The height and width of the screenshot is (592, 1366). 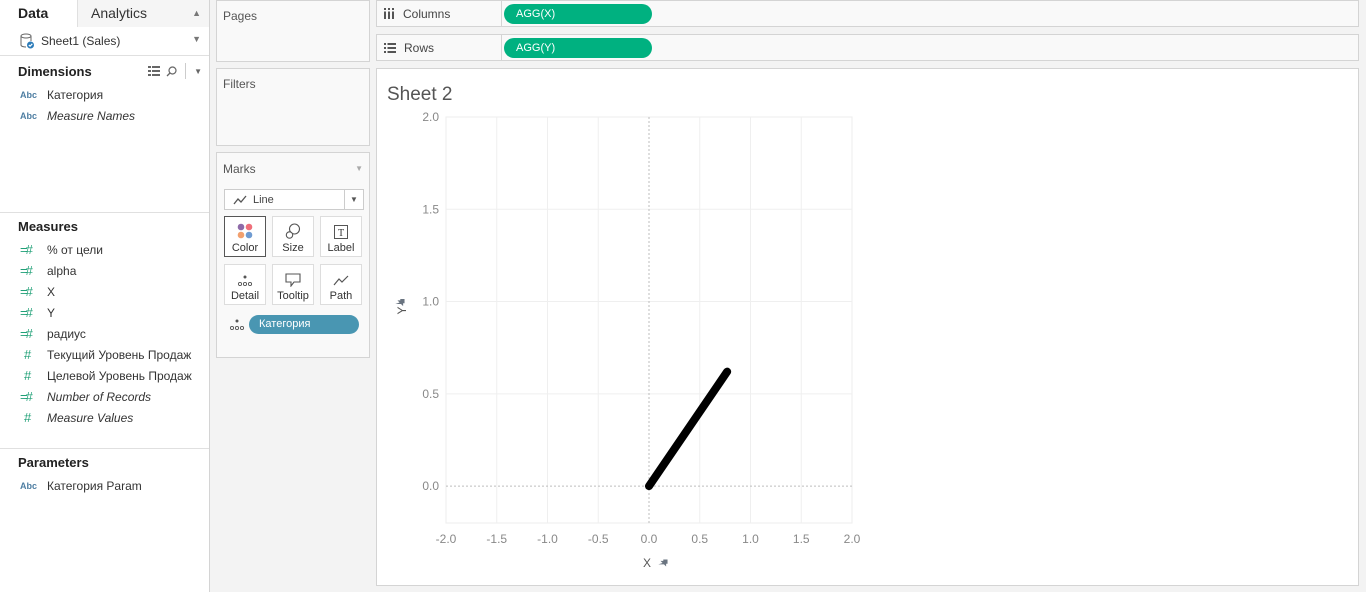 I want to click on field-item: =# радиус, so click(x=104, y=333).